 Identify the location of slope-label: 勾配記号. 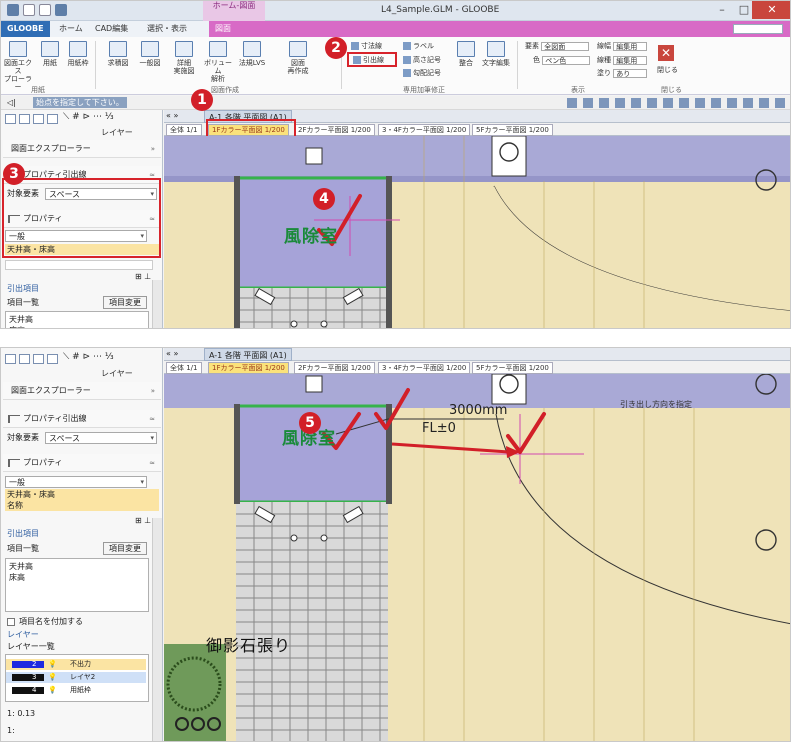
(427, 73).